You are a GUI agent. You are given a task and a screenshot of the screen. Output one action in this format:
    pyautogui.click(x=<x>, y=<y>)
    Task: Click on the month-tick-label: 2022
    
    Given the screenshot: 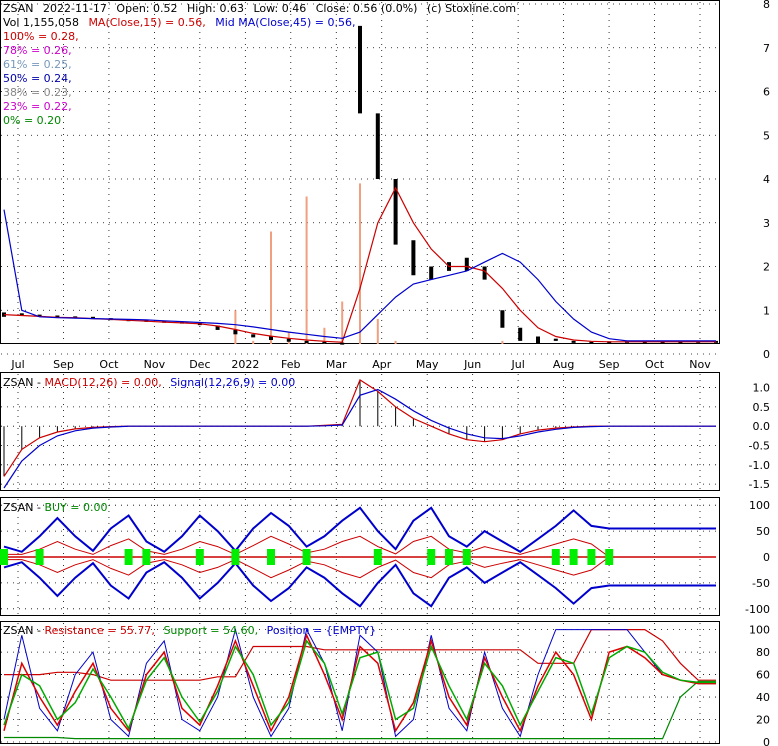 What is the action you would take?
    pyautogui.click(x=245, y=364)
    